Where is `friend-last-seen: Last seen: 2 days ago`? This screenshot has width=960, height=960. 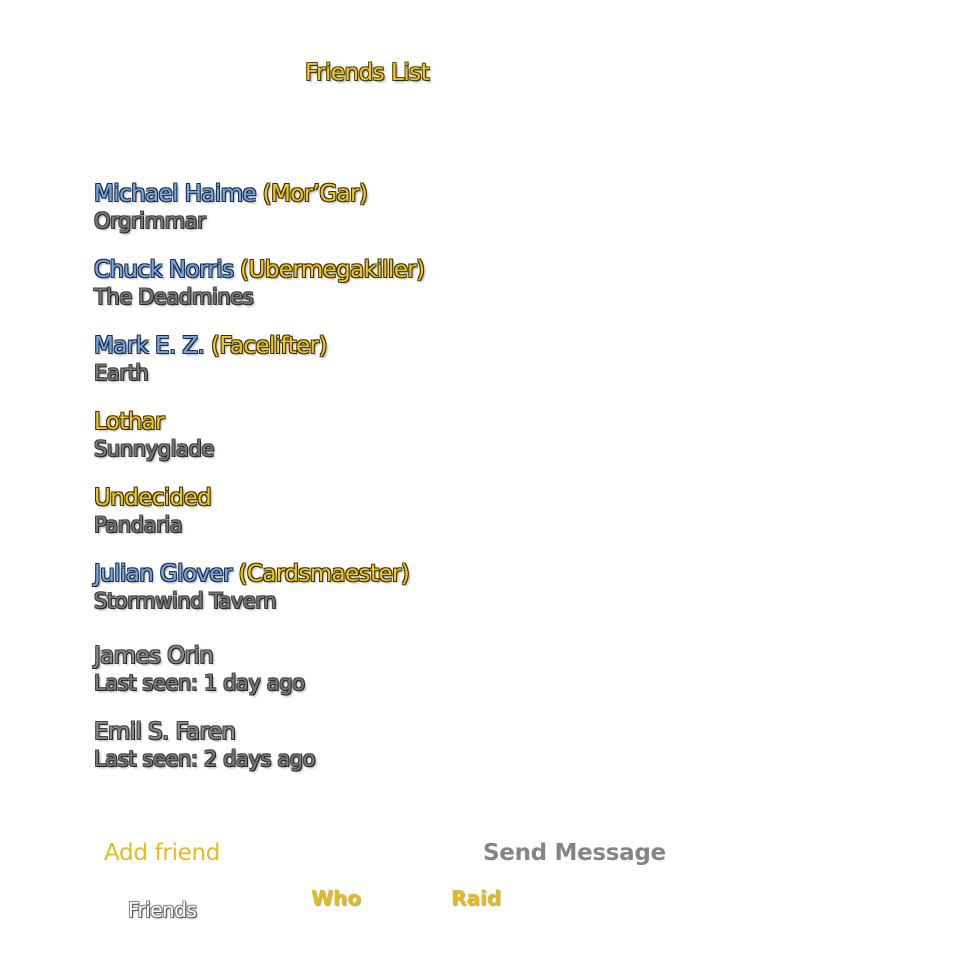 friend-last-seen: Last seen: 2 days ago is located at coordinates (205, 759).